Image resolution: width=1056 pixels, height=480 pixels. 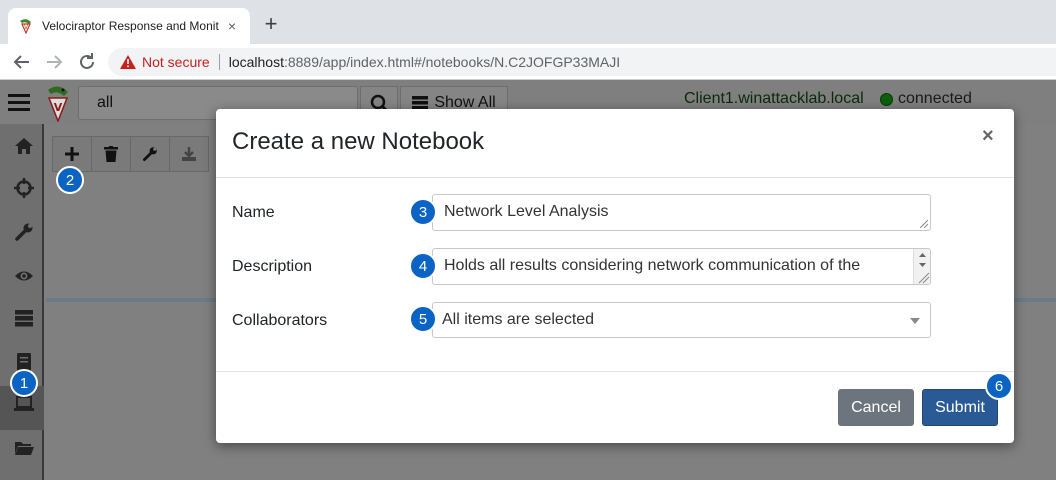 What do you see at coordinates (24, 276) in the screenshot?
I see `eye-icon` at bounding box center [24, 276].